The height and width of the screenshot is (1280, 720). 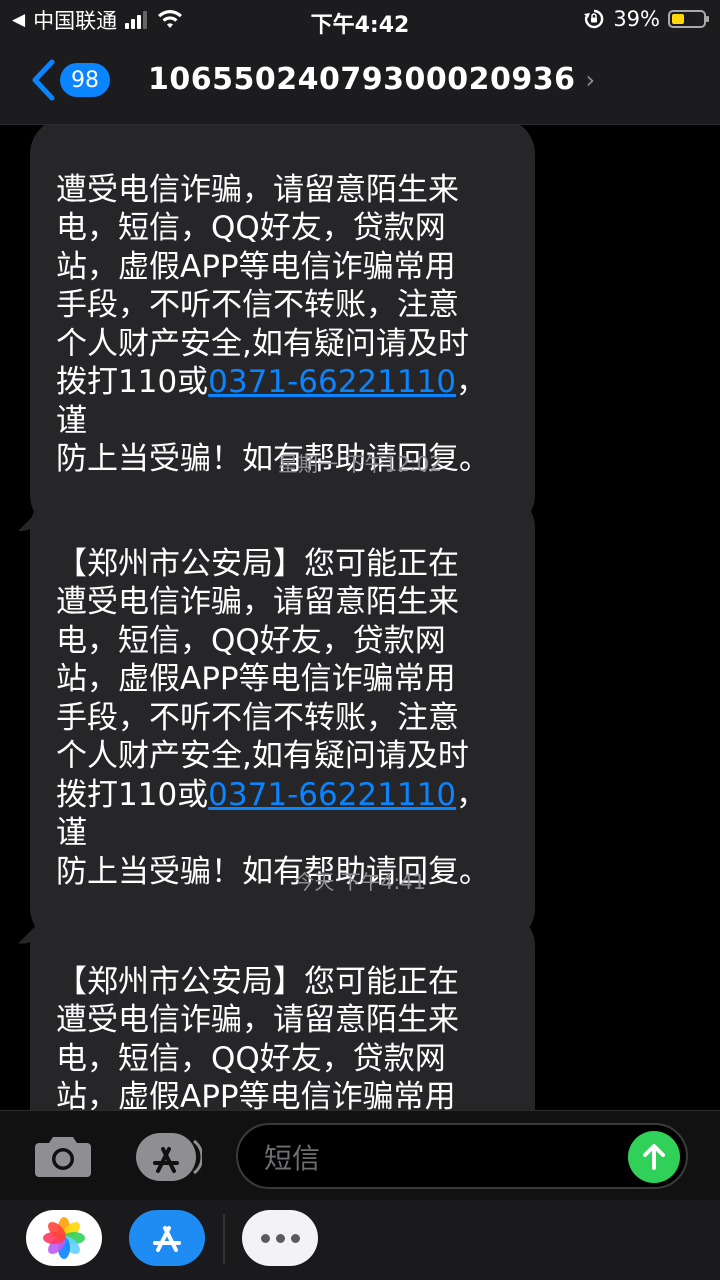 I want to click on camera-button, so click(x=63, y=1156).